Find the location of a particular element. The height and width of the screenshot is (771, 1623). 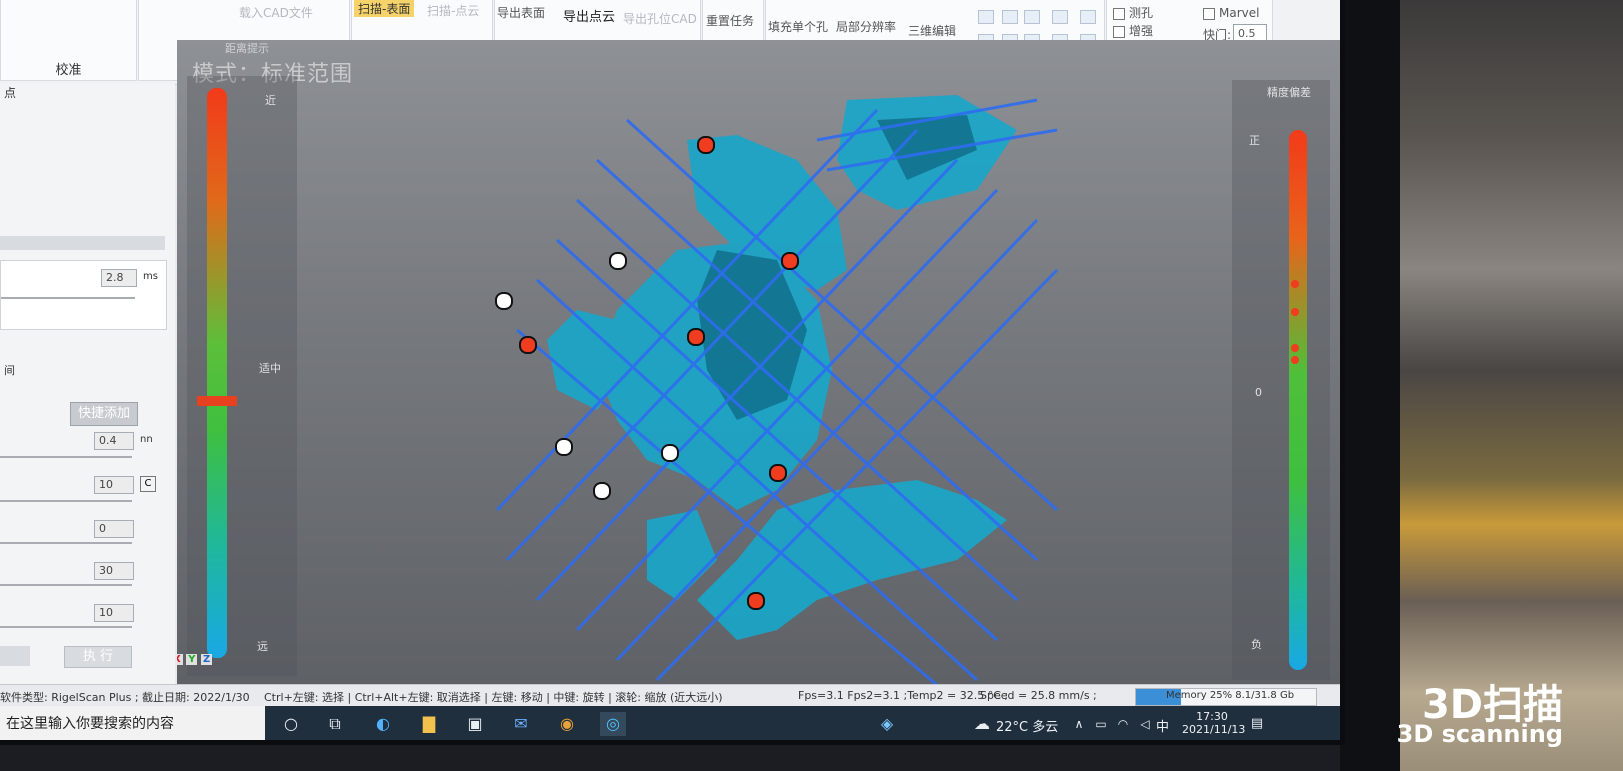

param-field-4: 30 is located at coordinates (114, 571).